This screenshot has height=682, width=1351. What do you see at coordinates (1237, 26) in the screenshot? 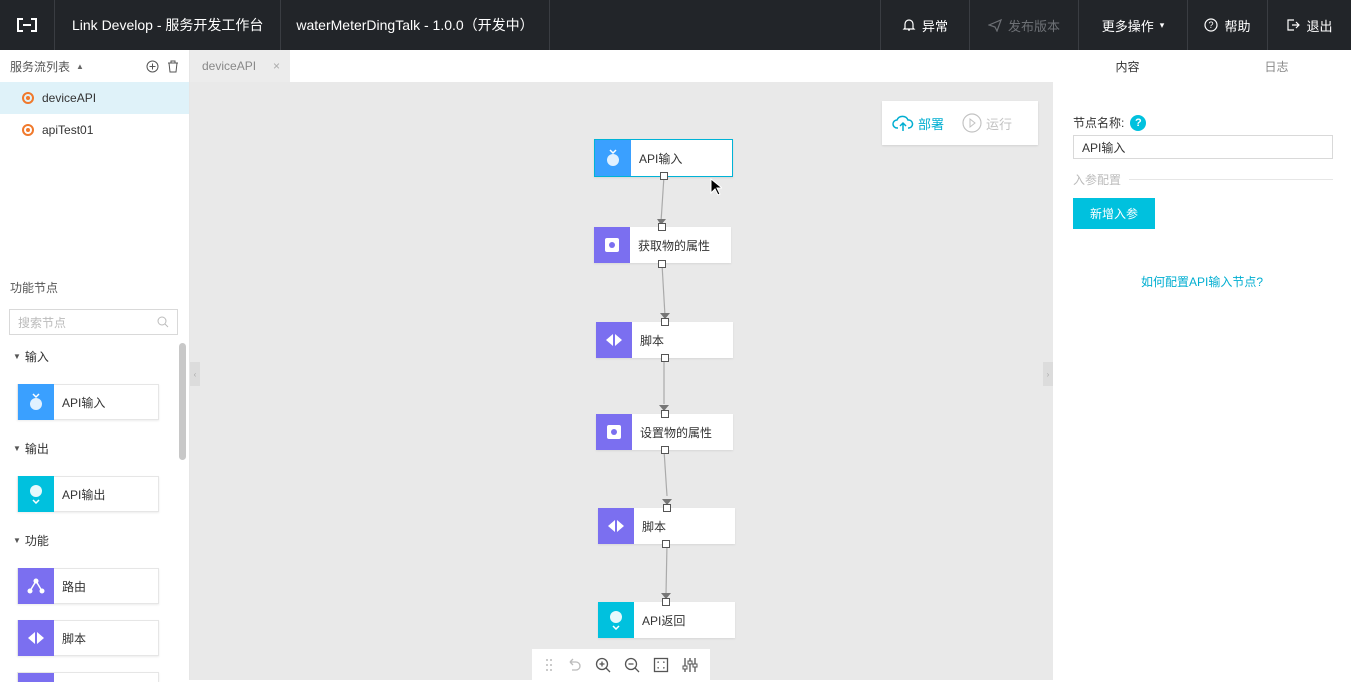
I see `help-label: 帮助` at bounding box center [1237, 26].